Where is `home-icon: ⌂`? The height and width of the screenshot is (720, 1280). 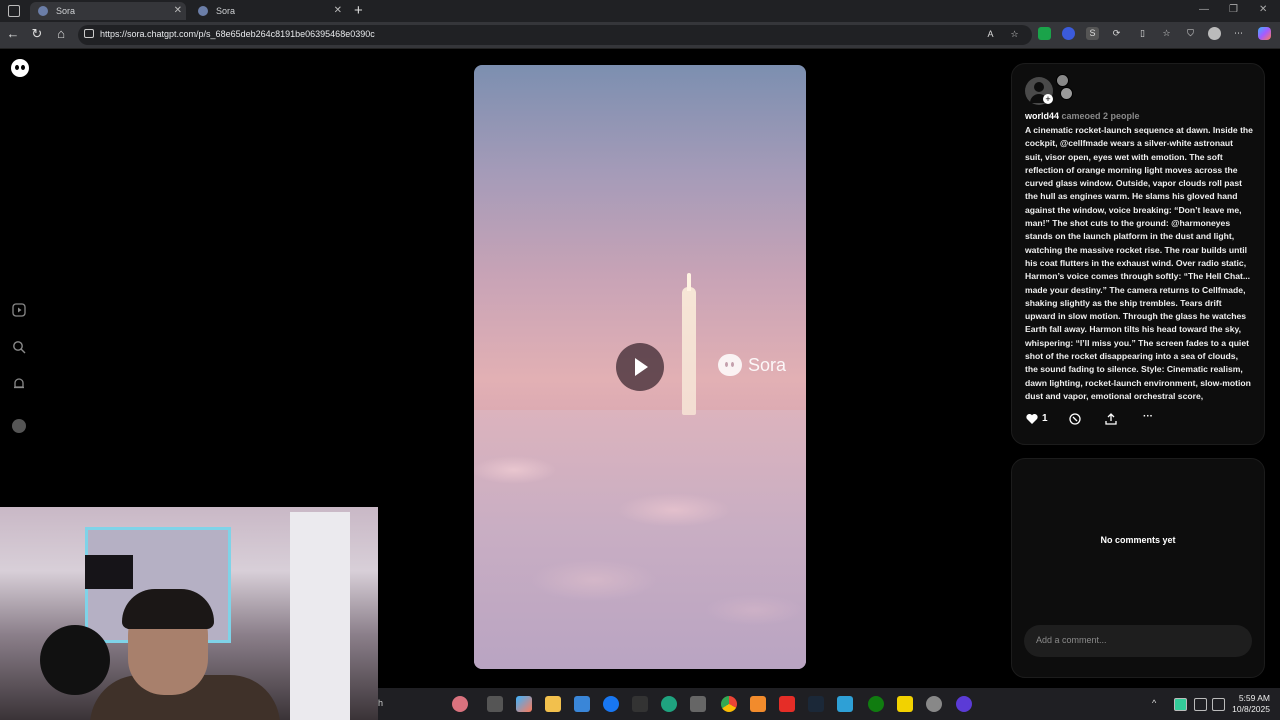 home-icon: ⌂ is located at coordinates (61, 34).